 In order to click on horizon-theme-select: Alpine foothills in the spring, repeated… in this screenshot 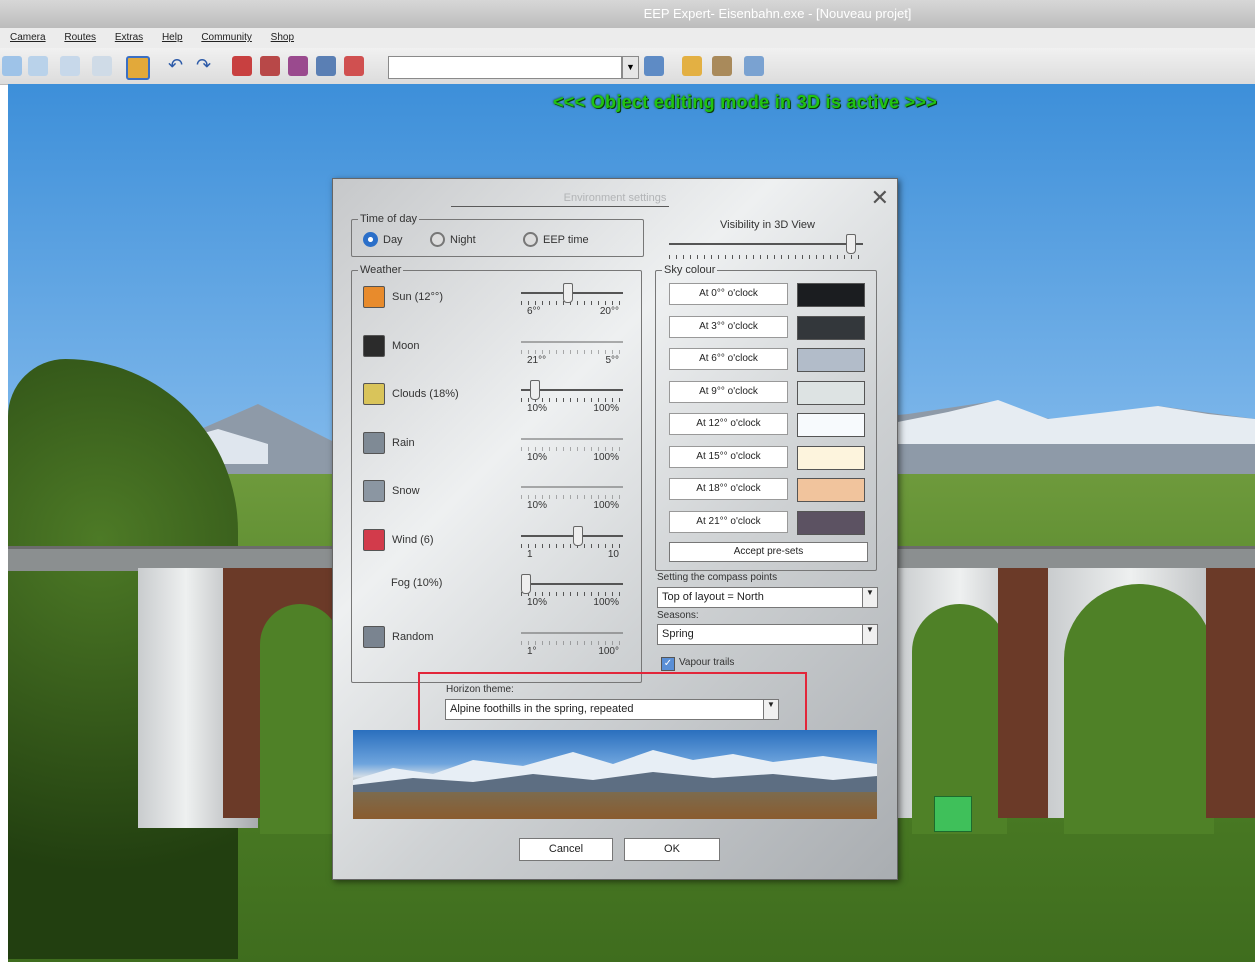, I will do `click(612, 709)`.